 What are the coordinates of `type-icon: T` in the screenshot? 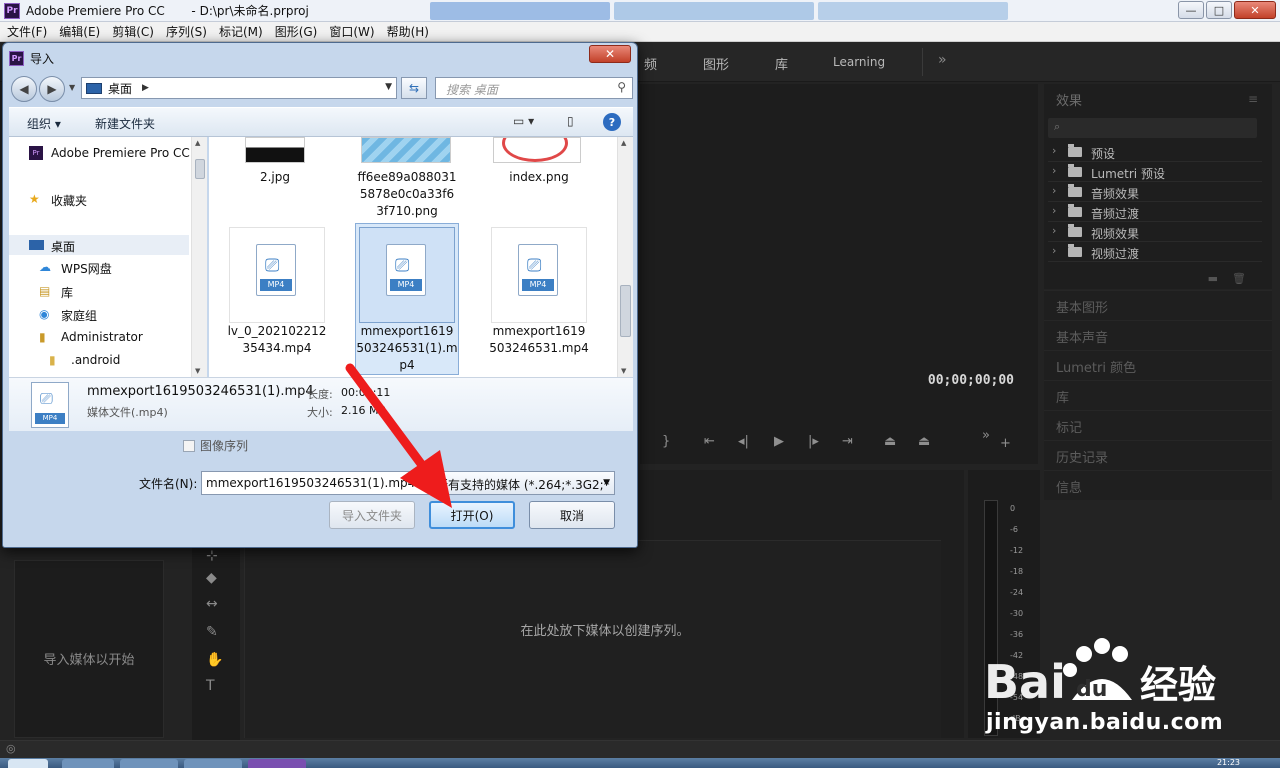 It's located at (210, 686).